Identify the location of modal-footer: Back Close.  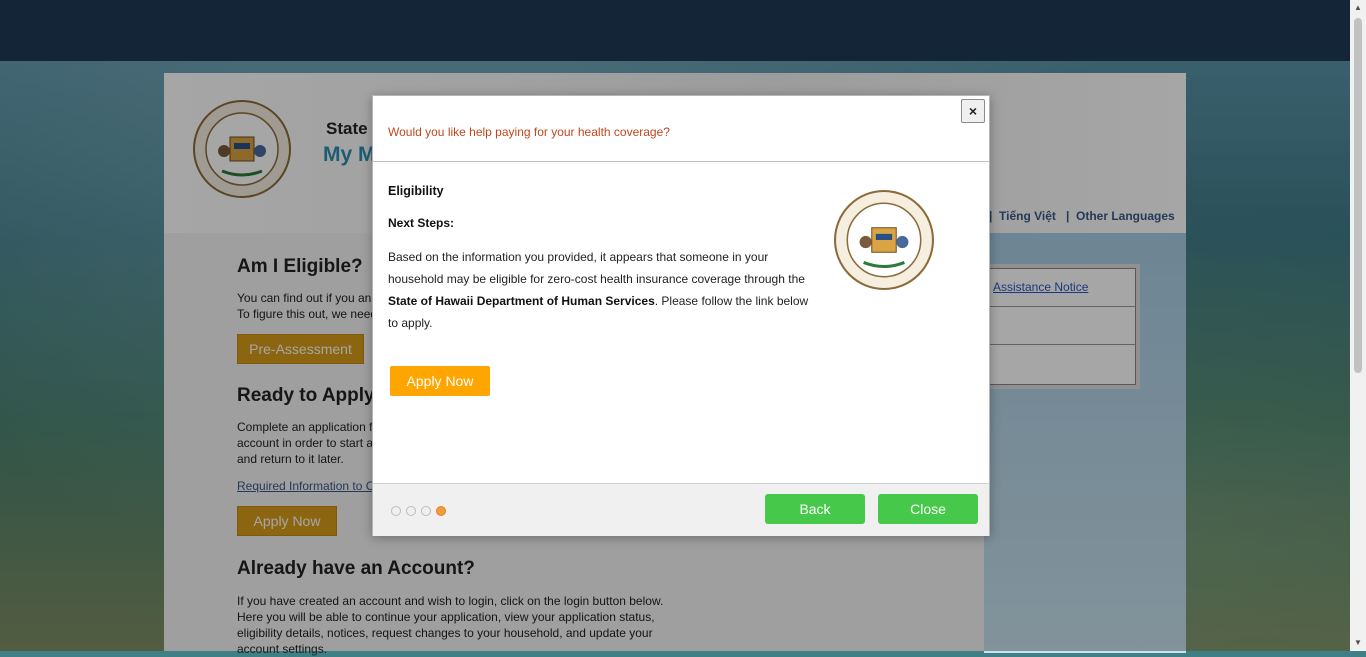
(681, 509).